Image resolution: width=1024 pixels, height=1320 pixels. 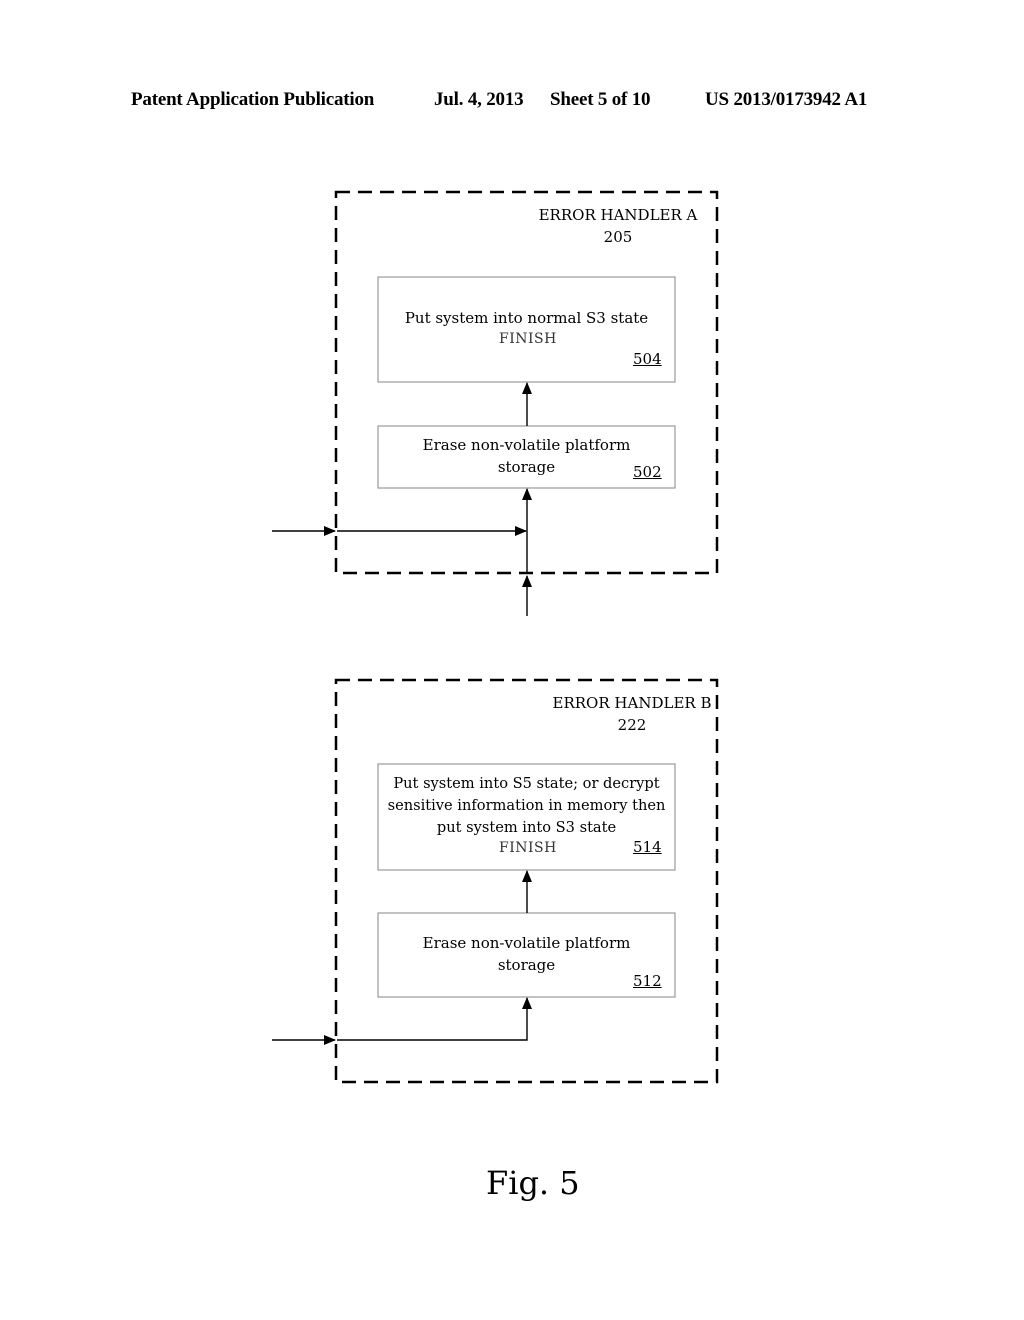 What do you see at coordinates (533, 1183) in the screenshot?
I see `figure-label: Fig. 5` at bounding box center [533, 1183].